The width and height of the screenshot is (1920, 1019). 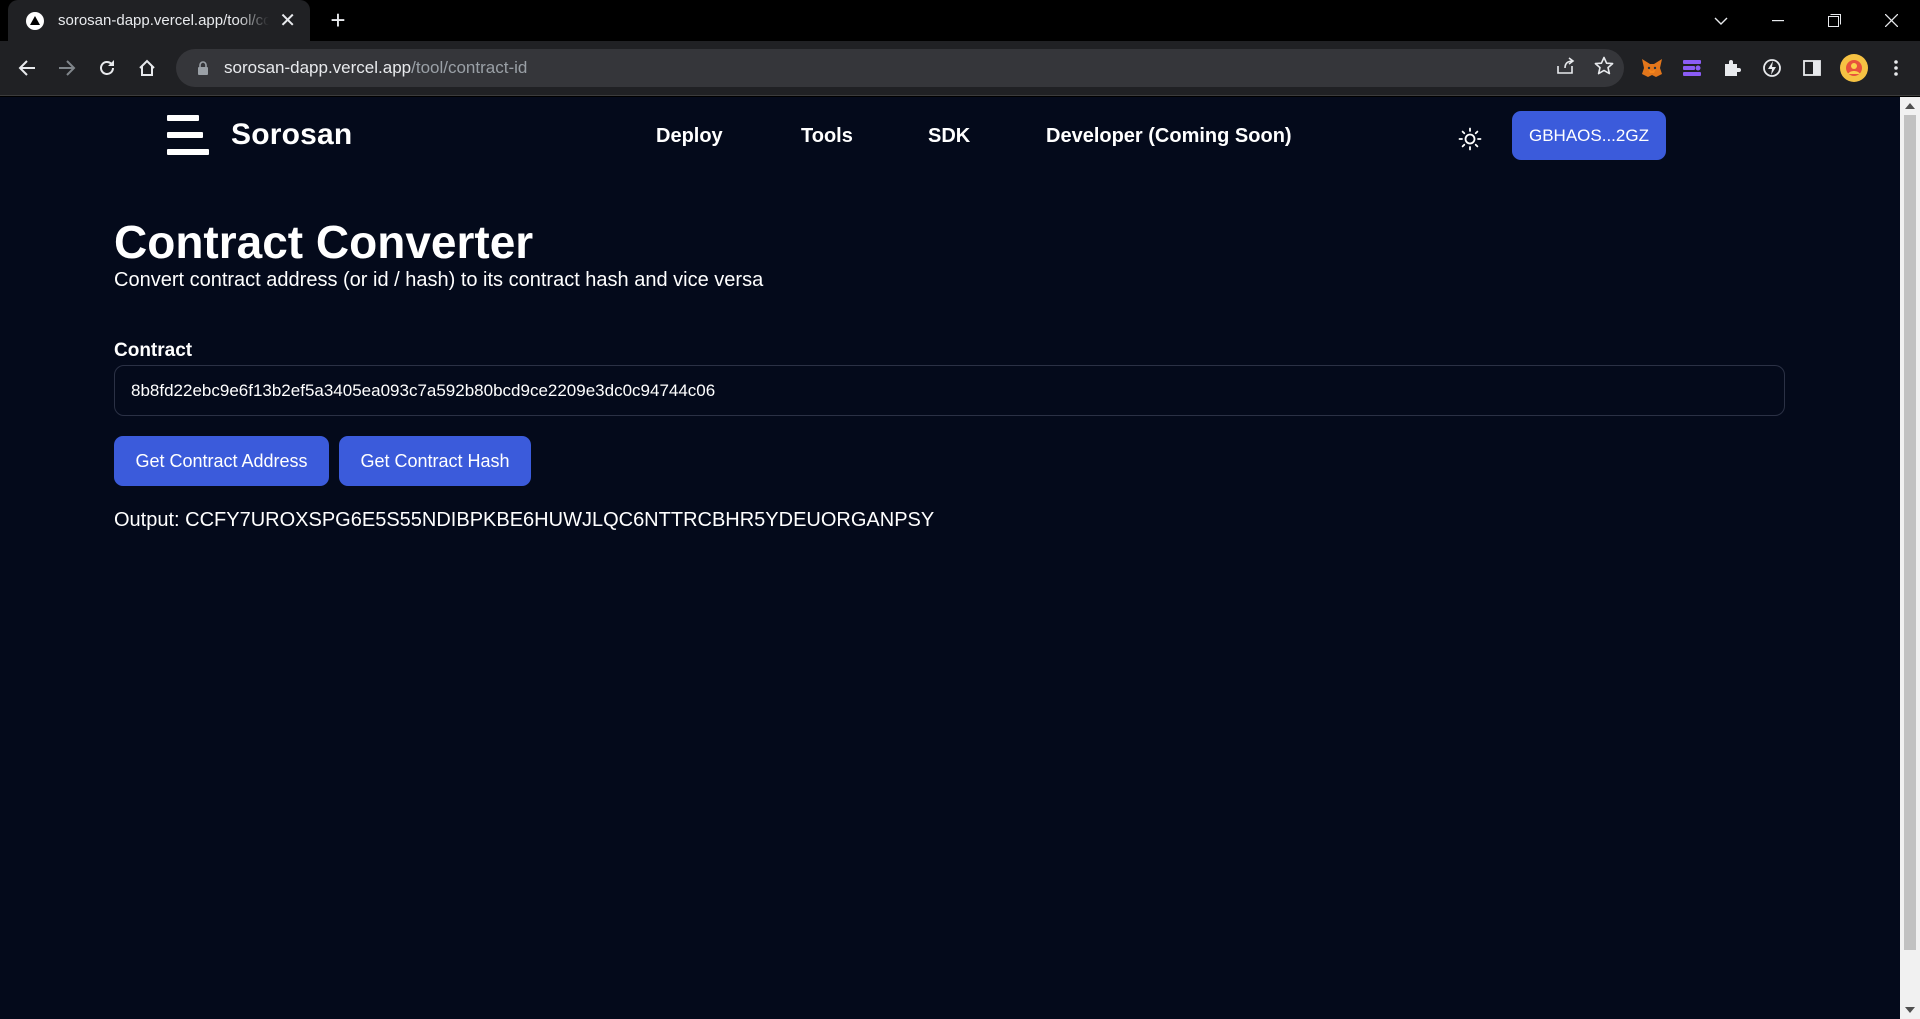 What do you see at coordinates (324, 242) in the screenshot?
I see `page-title: Contract Converter` at bounding box center [324, 242].